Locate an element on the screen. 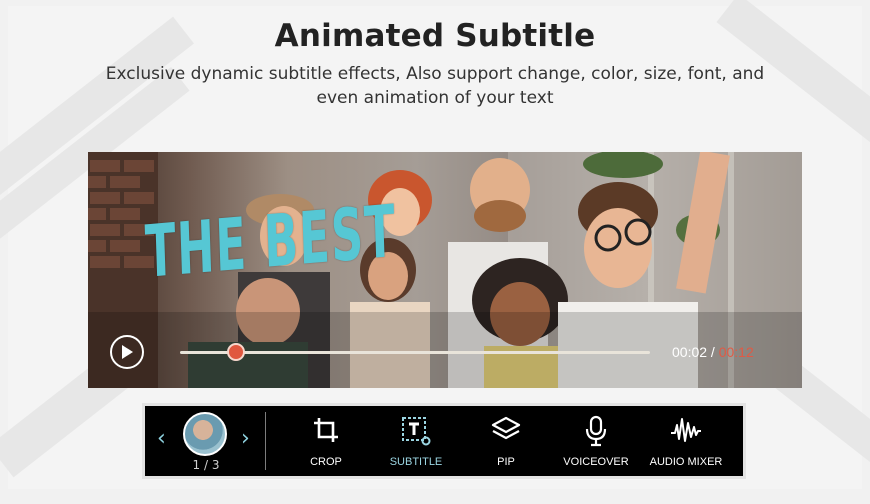 Image resolution: width=870 pixels, height=504 pixels. layers-icon is located at coordinates (506, 428).